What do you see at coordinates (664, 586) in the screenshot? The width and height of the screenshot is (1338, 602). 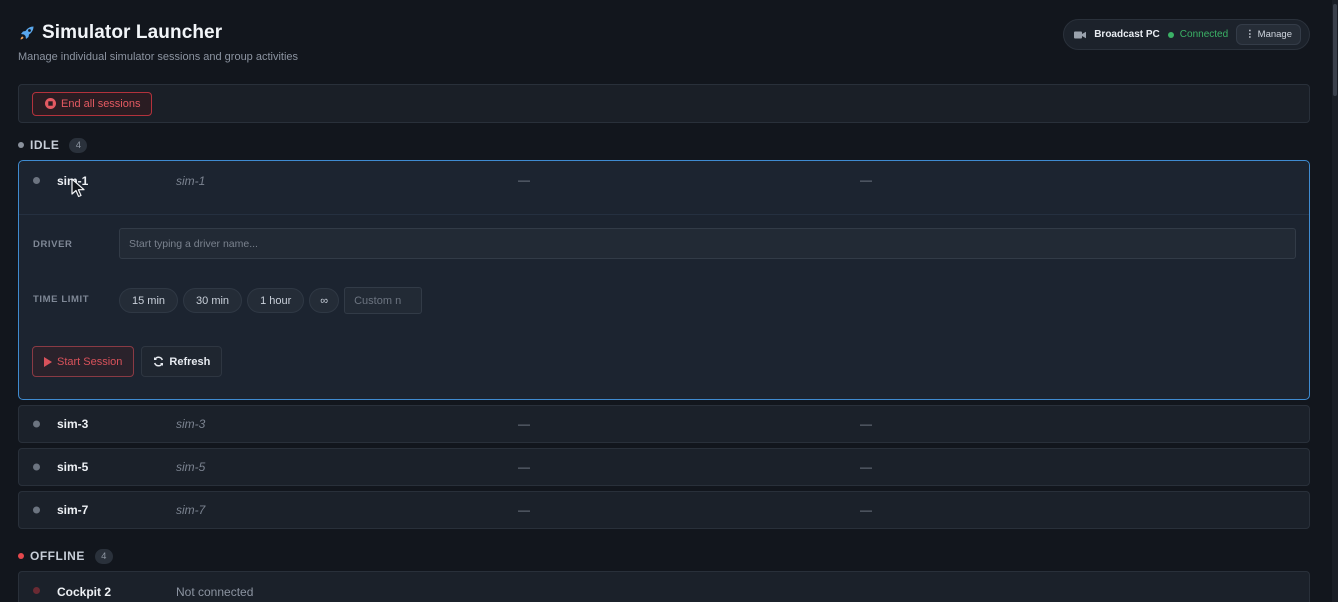 I see `sim-row-offline: Cockpit 2 Not connected` at bounding box center [664, 586].